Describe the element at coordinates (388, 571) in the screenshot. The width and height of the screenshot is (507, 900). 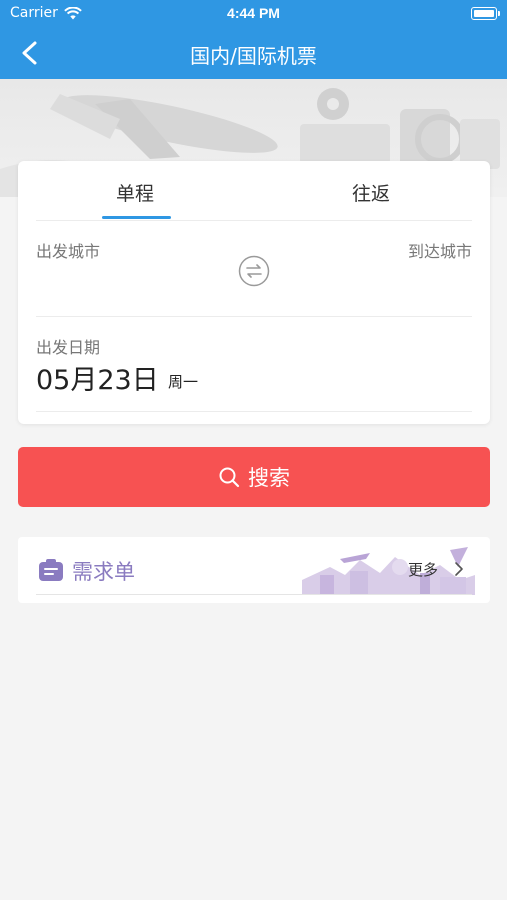
I see `travel-illustration` at that location.